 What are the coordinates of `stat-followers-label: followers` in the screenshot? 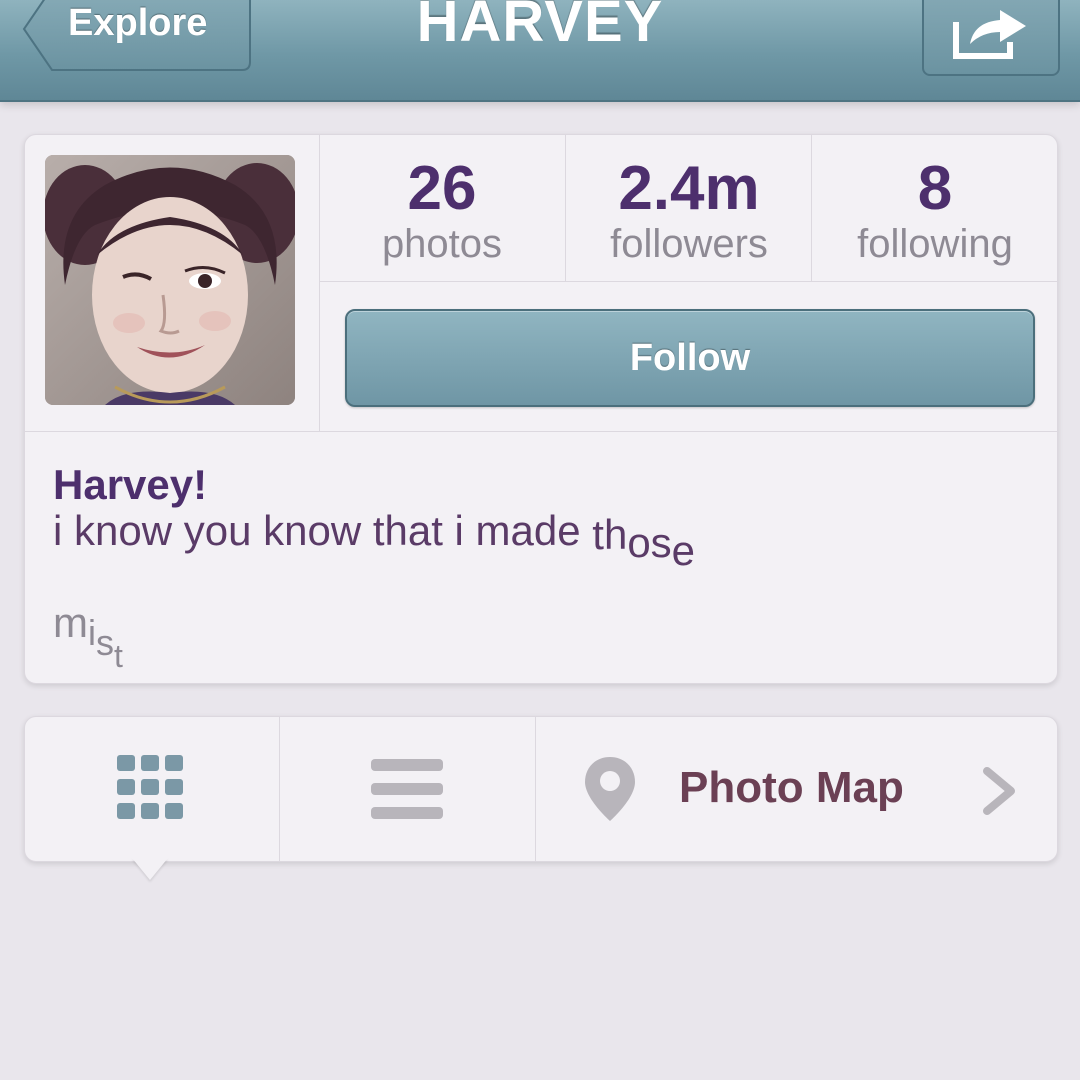 It's located at (689, 244).